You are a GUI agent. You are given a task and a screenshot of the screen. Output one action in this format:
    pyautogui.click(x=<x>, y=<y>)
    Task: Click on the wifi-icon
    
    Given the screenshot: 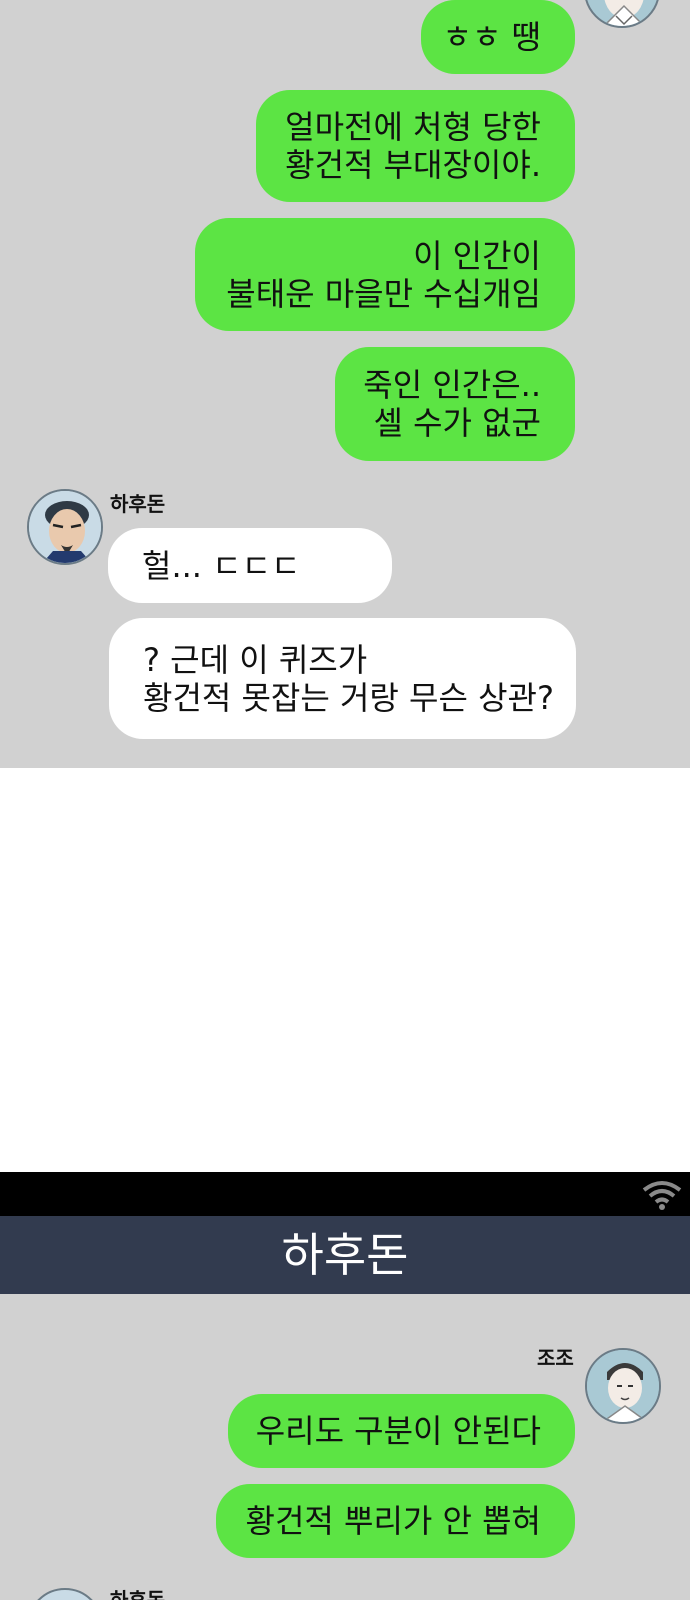 What is the action you would take?
    pyautogui.click(x=662, y=1195)
    